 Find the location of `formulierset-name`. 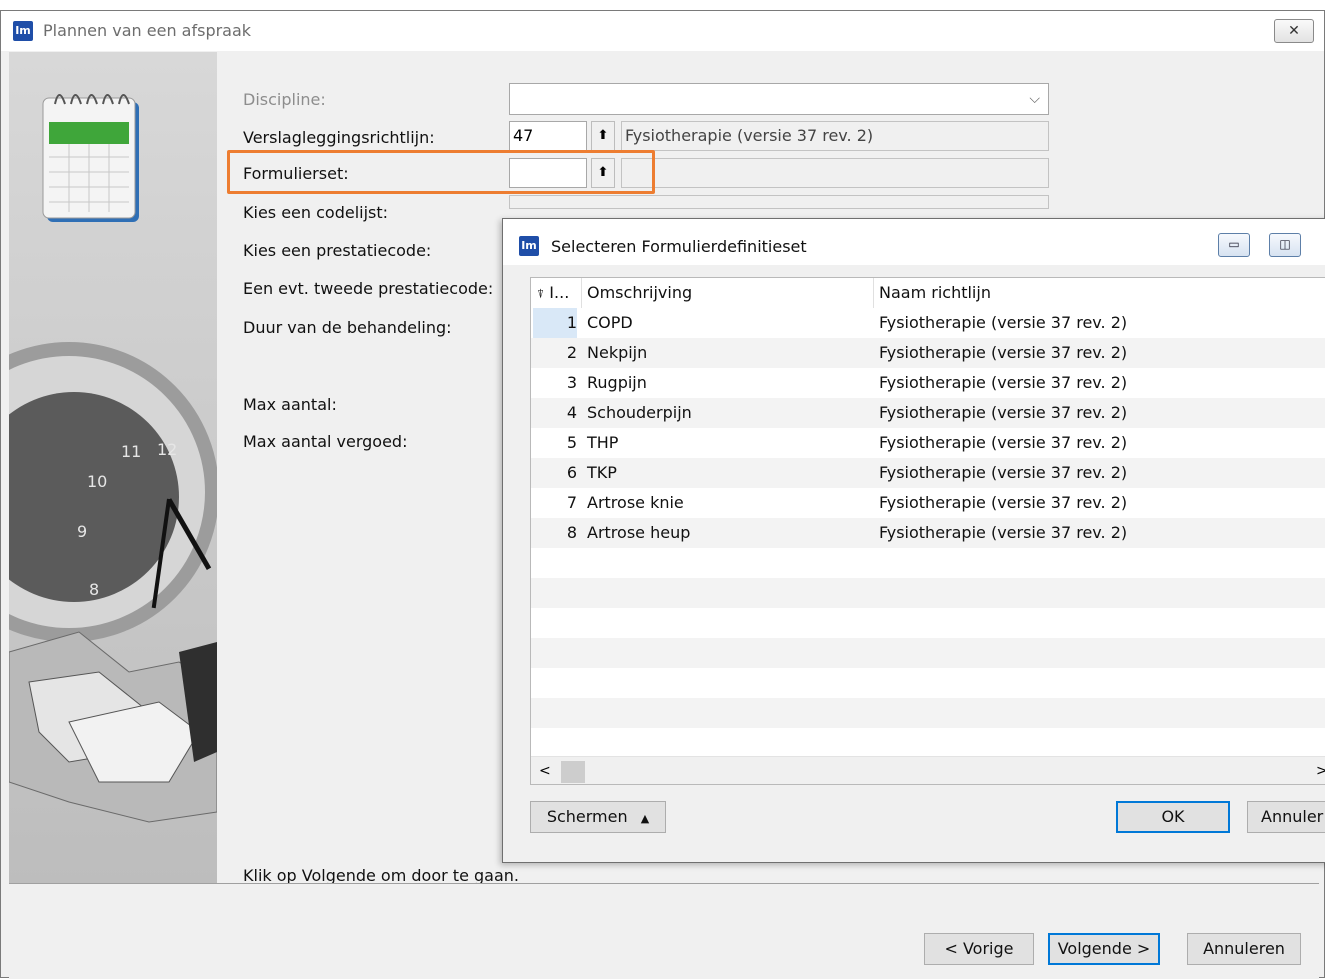

formulierset-name is located at coordinates (835, 173).